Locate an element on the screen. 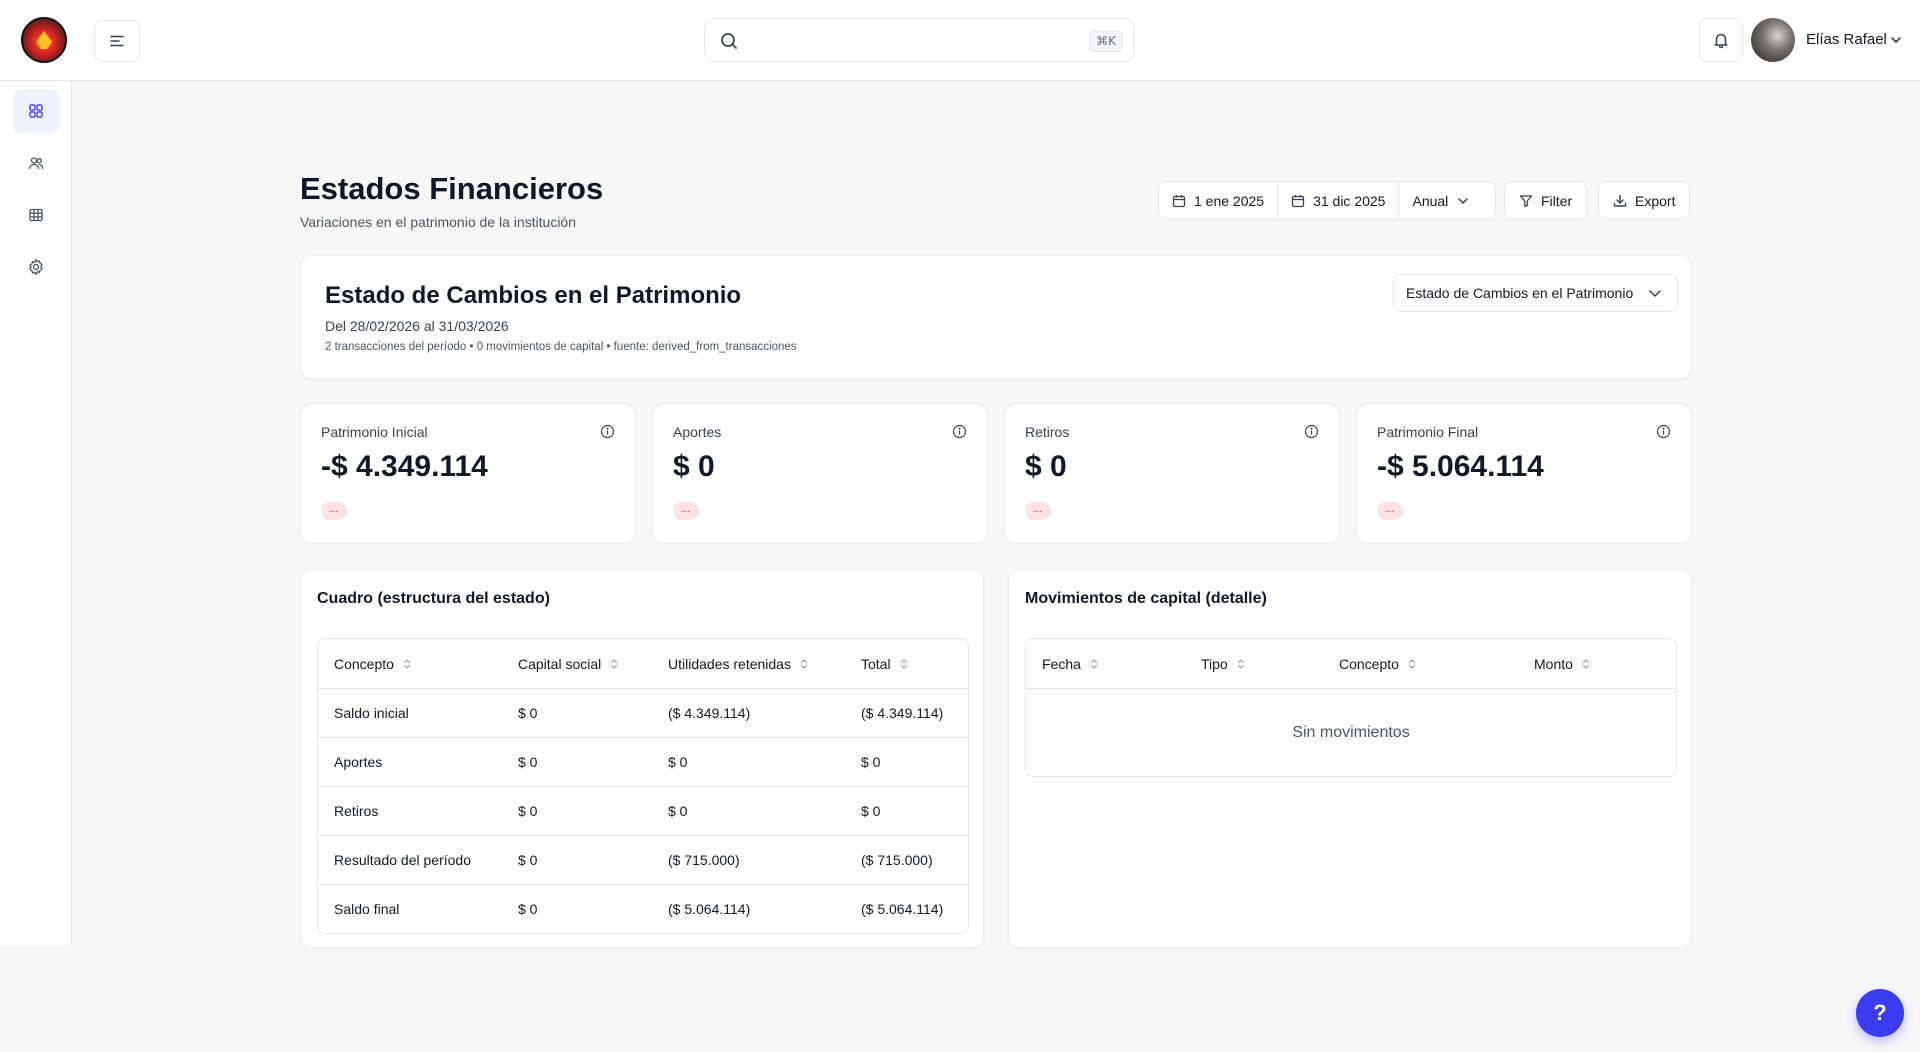 This screenshot has height=1052, width=1920. movimientos-title: Movimientos de capital (detalle) is located at coordinates (1146, 598).